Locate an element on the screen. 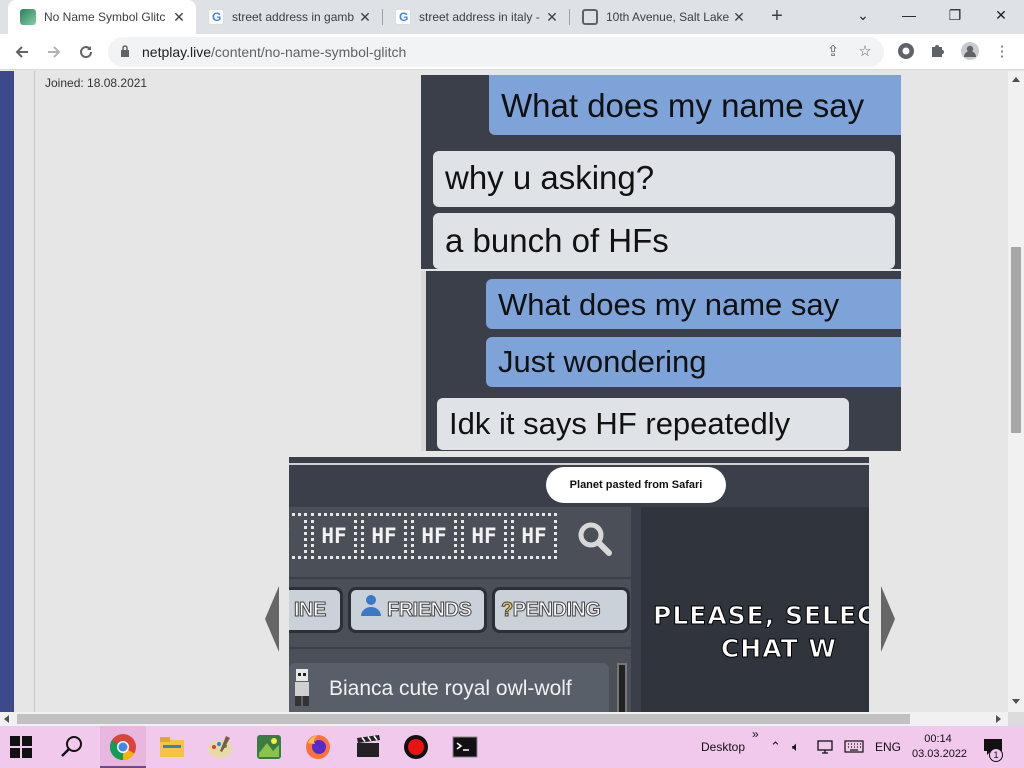  tab-no-name-symbol-glitch: No Name Symbol Glitc ✕ is located at coordinates (102, 17).